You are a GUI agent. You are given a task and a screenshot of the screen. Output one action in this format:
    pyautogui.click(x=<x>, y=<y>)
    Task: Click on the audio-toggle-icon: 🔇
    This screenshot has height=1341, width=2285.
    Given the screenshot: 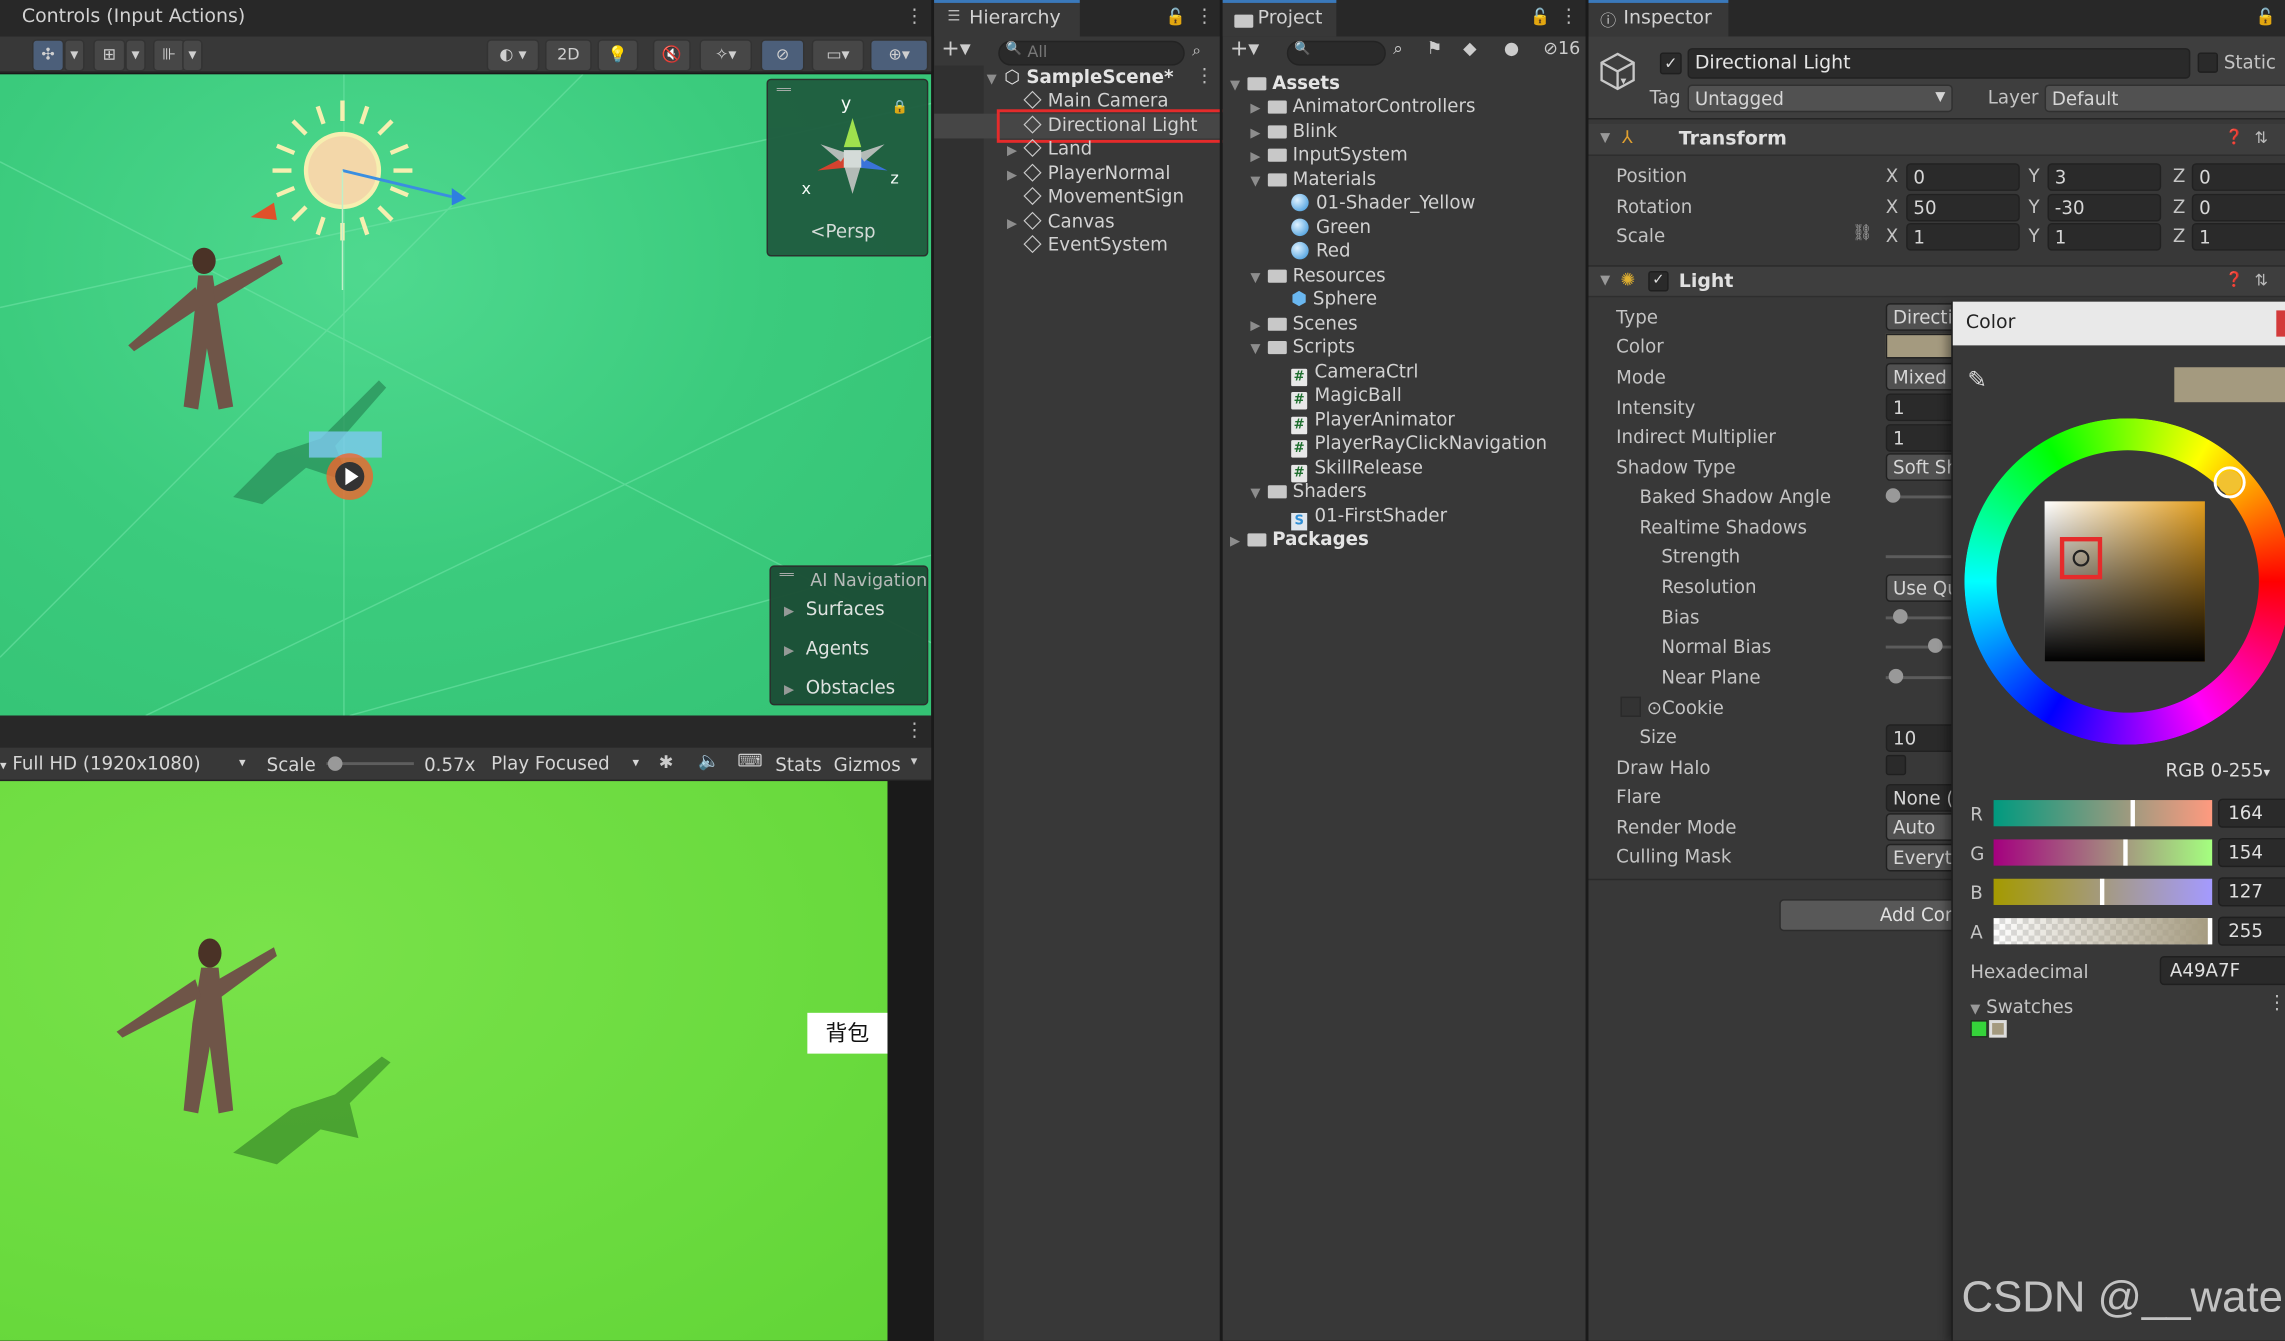 What is the action you would take?
    pyautogui.click(x=671, y=55)
    